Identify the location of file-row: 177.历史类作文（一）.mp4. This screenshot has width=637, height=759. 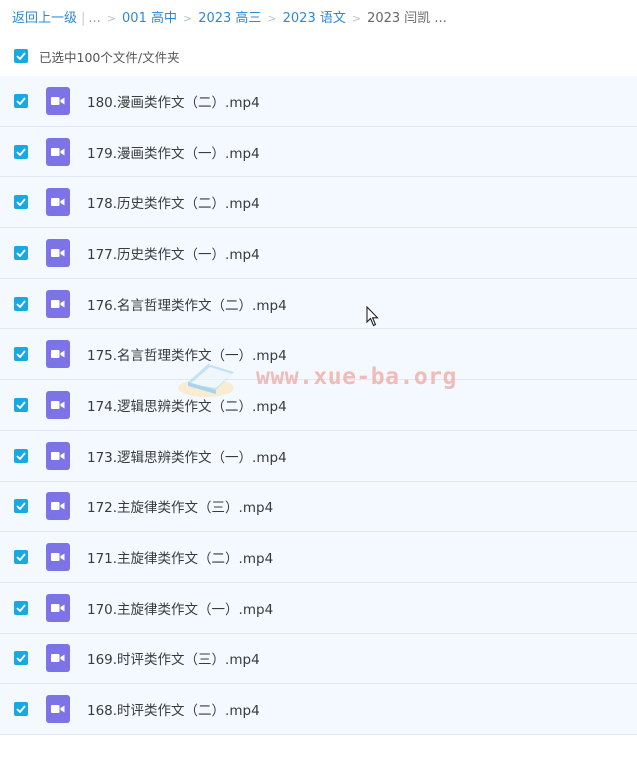
(318, 253).